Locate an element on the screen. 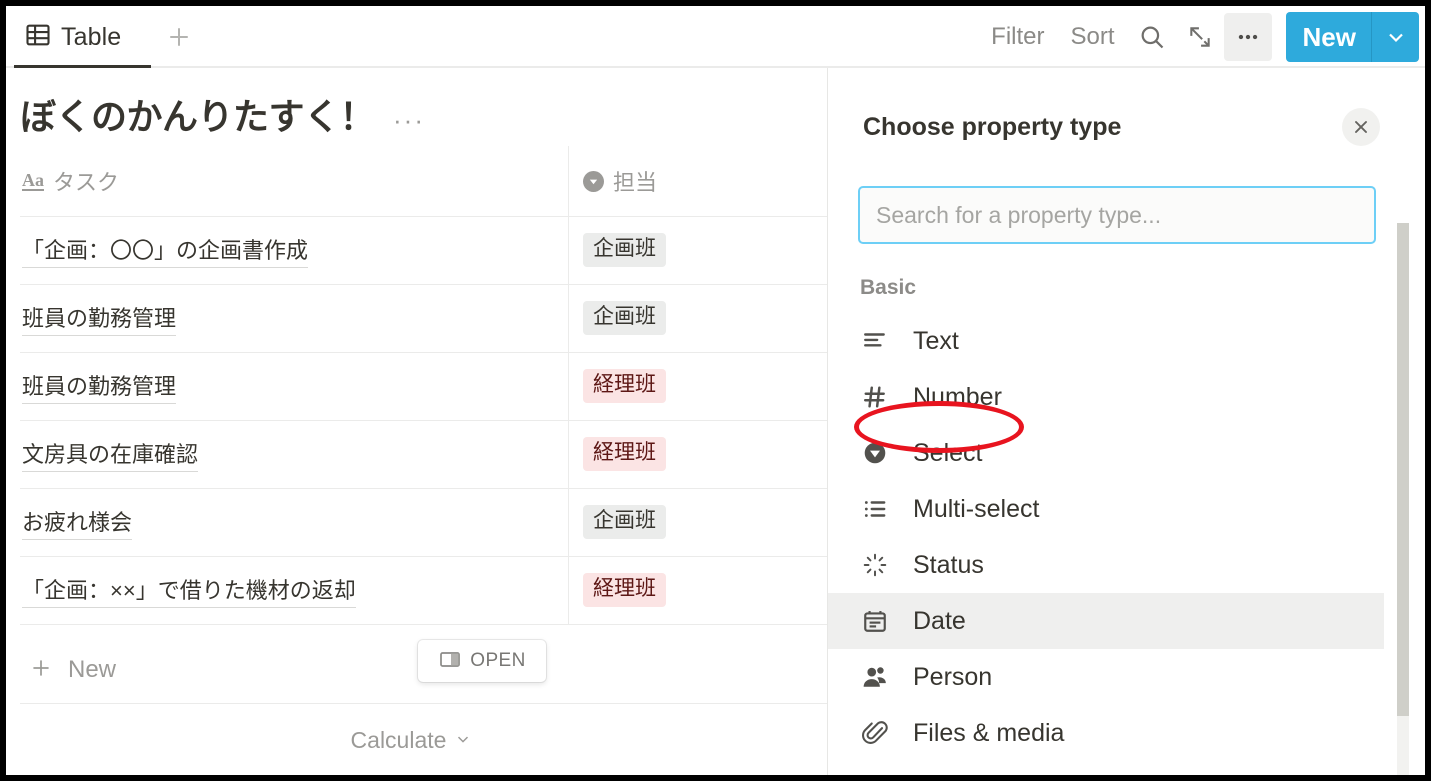 The width and height of the screenshot is (1431, 781). expand-arrows-icon is located at coordinates (1200, 37).